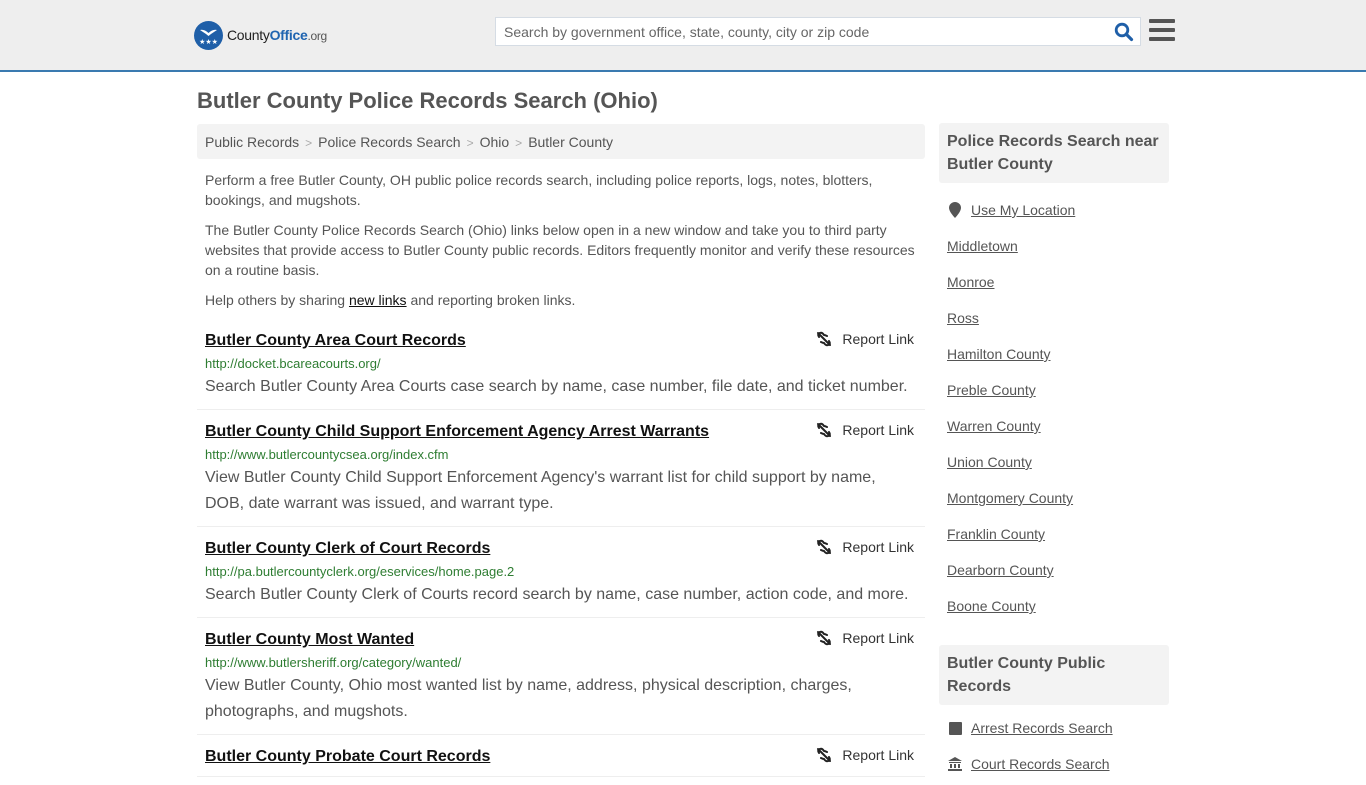 The height and width of the screenshot is (785, 1366). I want to click on nearby-item: Montgomery County, so click(1058, 498).